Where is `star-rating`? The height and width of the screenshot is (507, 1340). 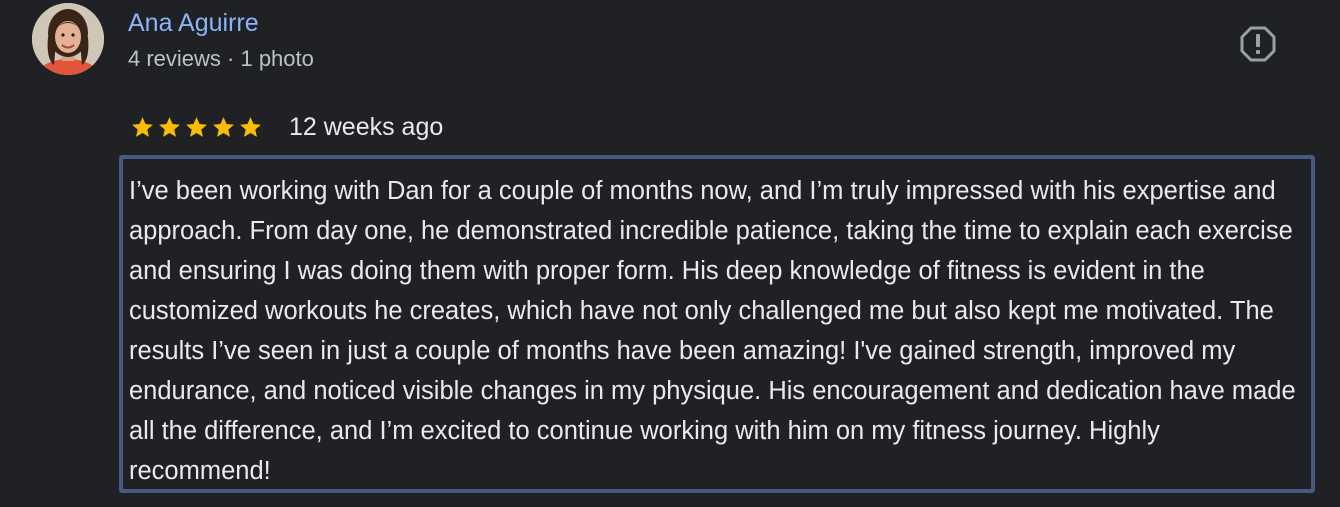
star-rating is located at coordinates (196, 127).